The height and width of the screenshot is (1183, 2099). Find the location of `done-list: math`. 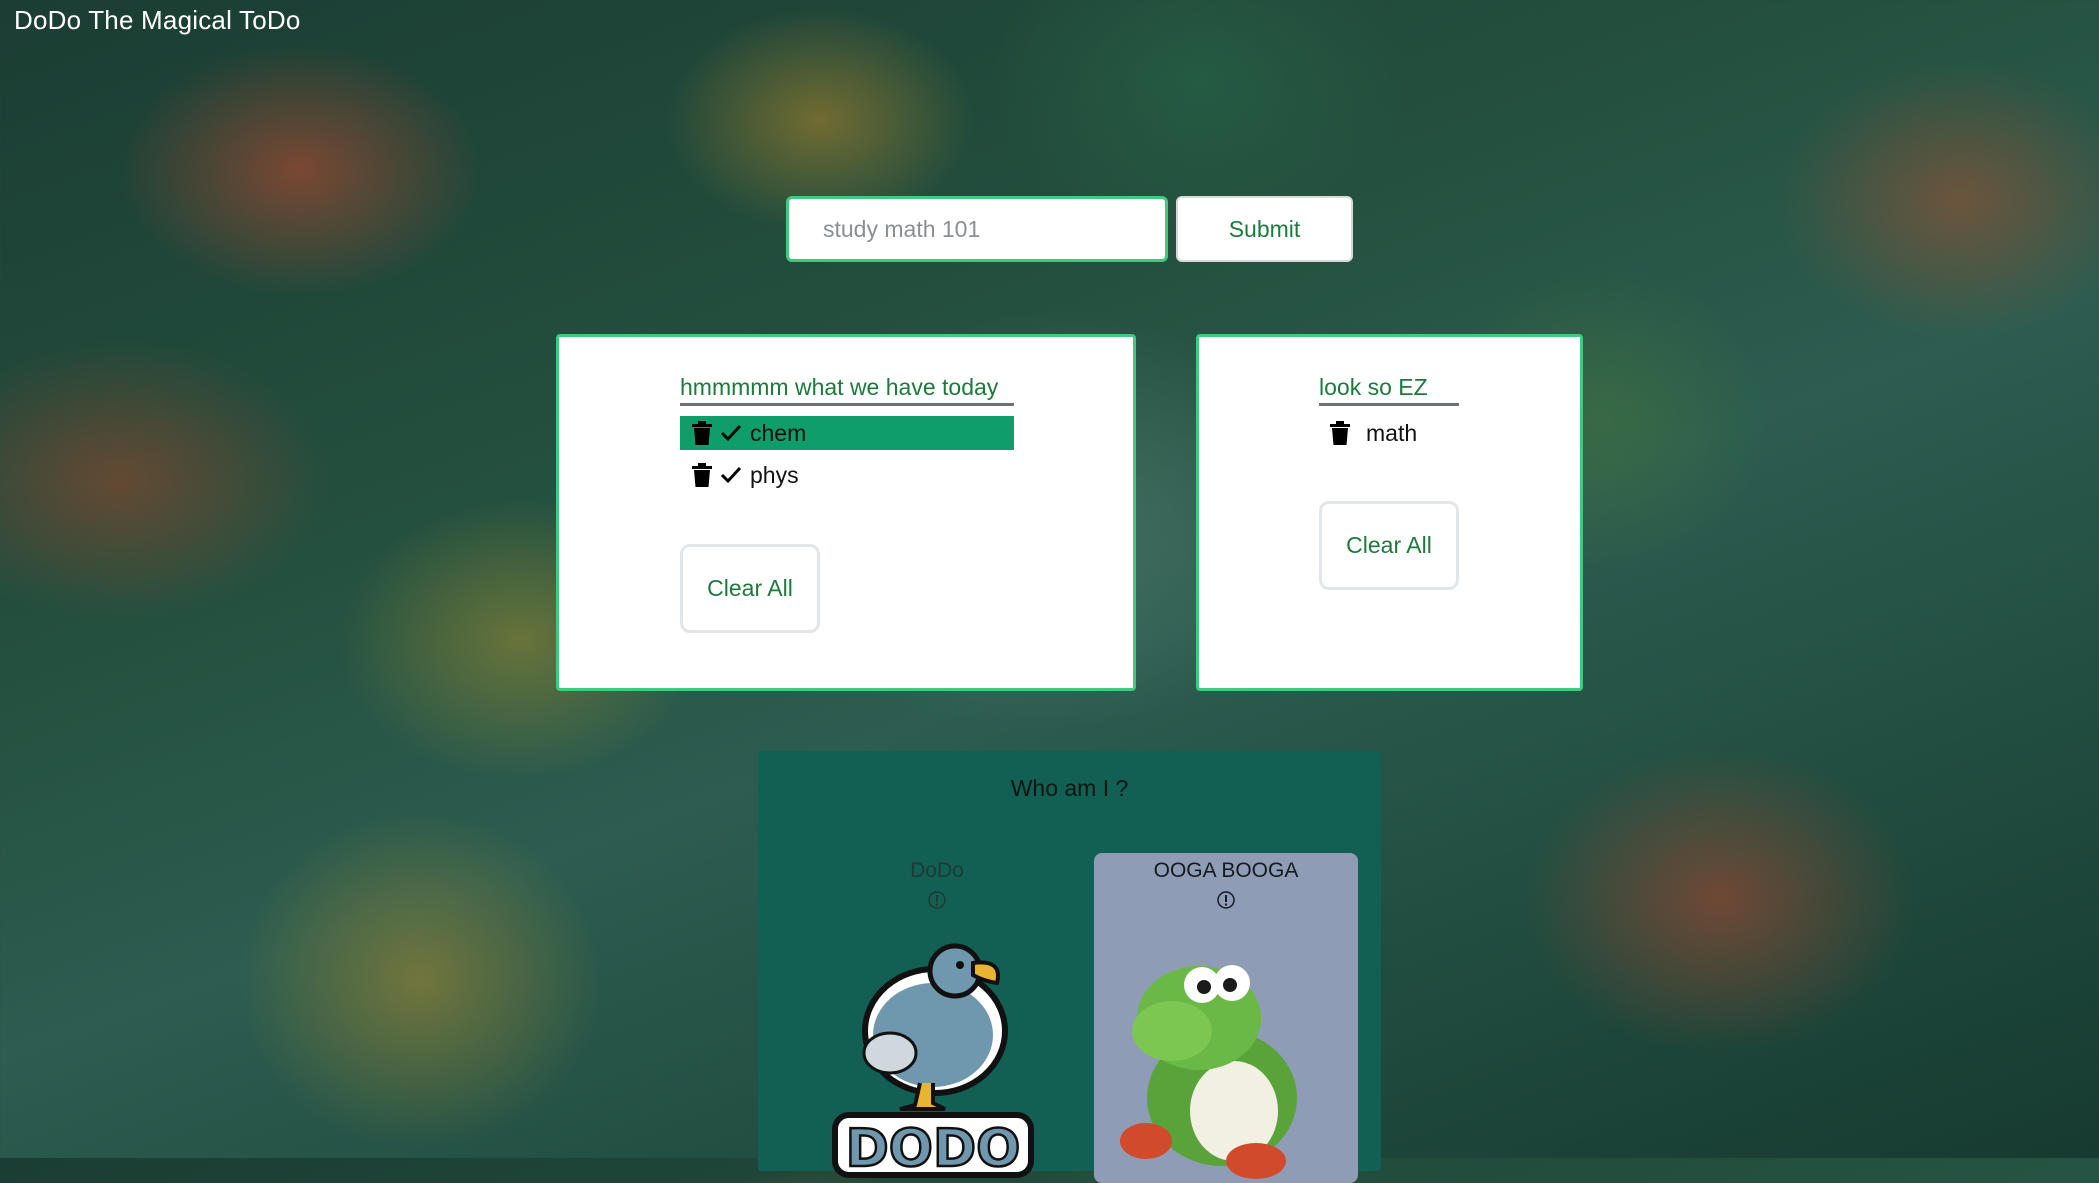

done-list: math is located at coordinates (1389, 433).